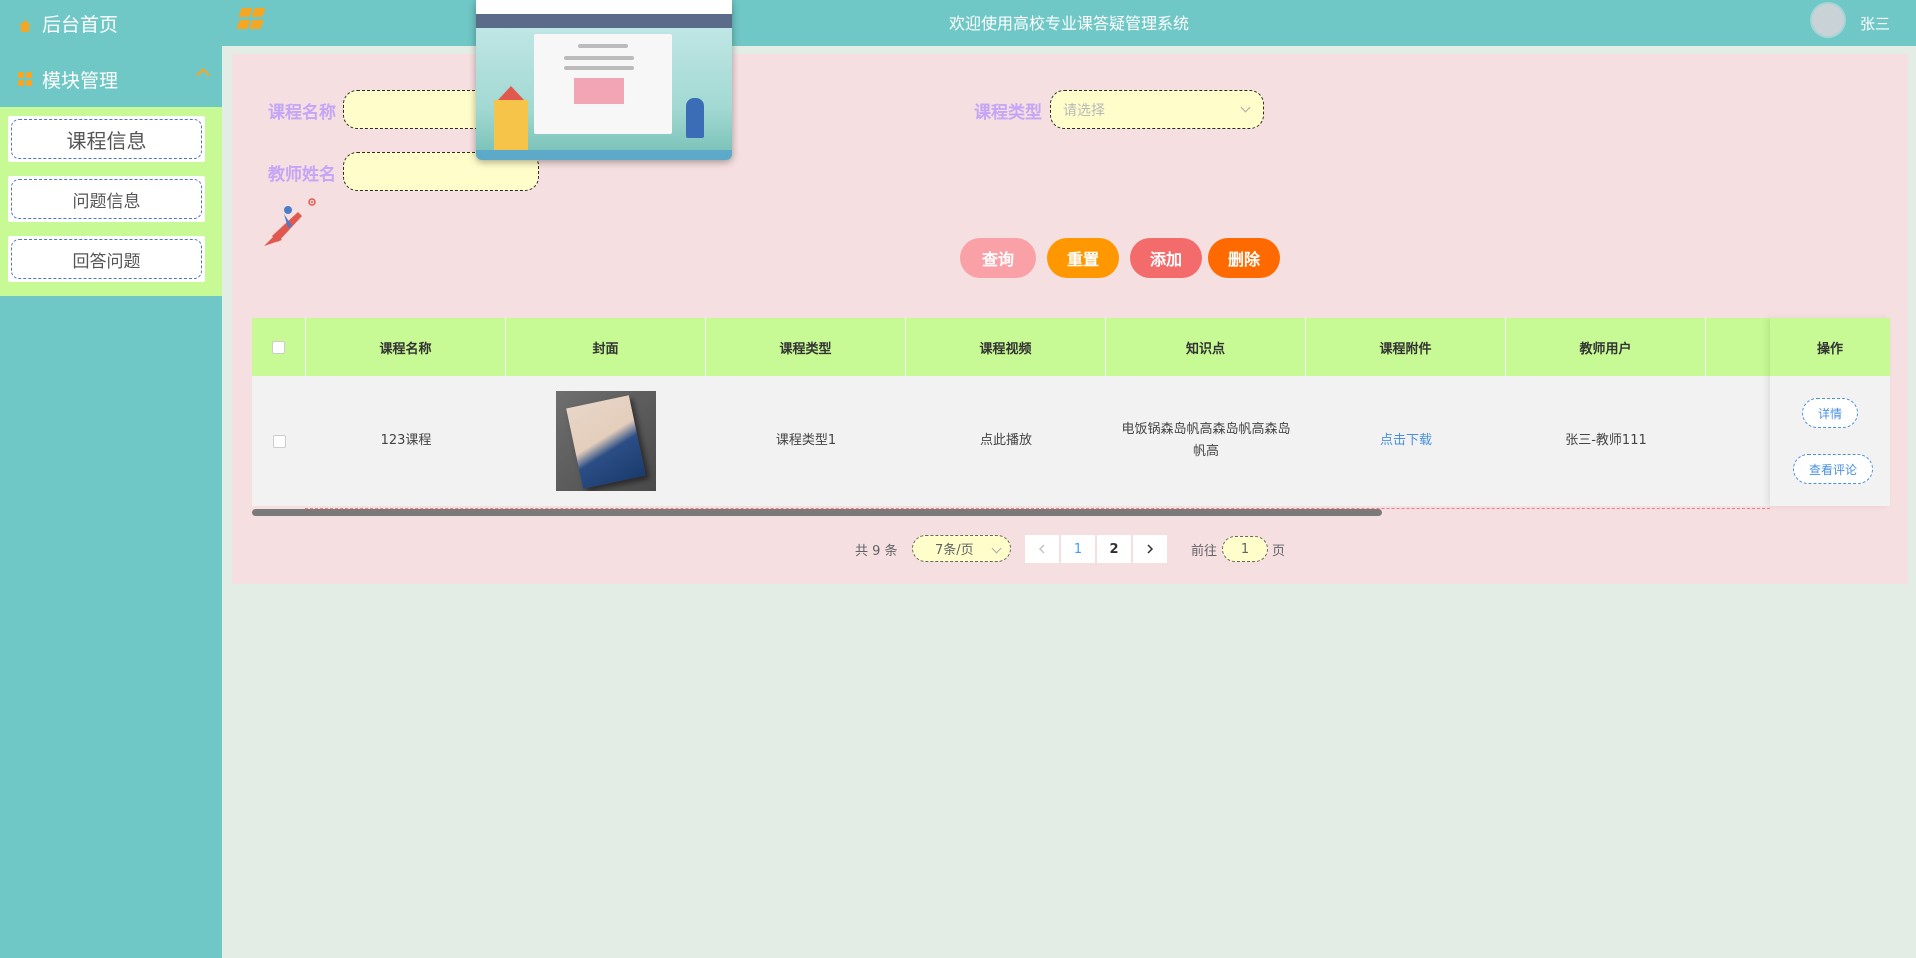 The image size is (1916, 958). I want to click on row-select-cell, so click(279, 441).